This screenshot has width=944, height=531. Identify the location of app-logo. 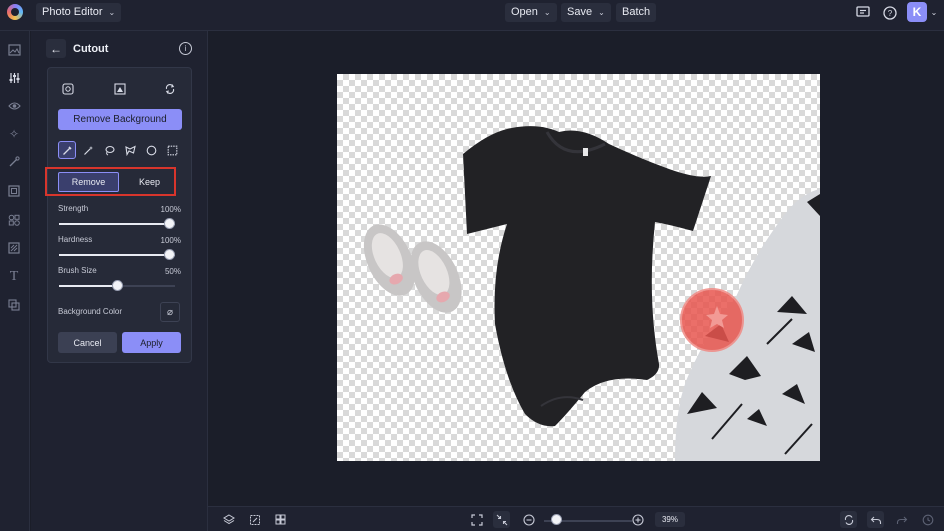
(15, 12).